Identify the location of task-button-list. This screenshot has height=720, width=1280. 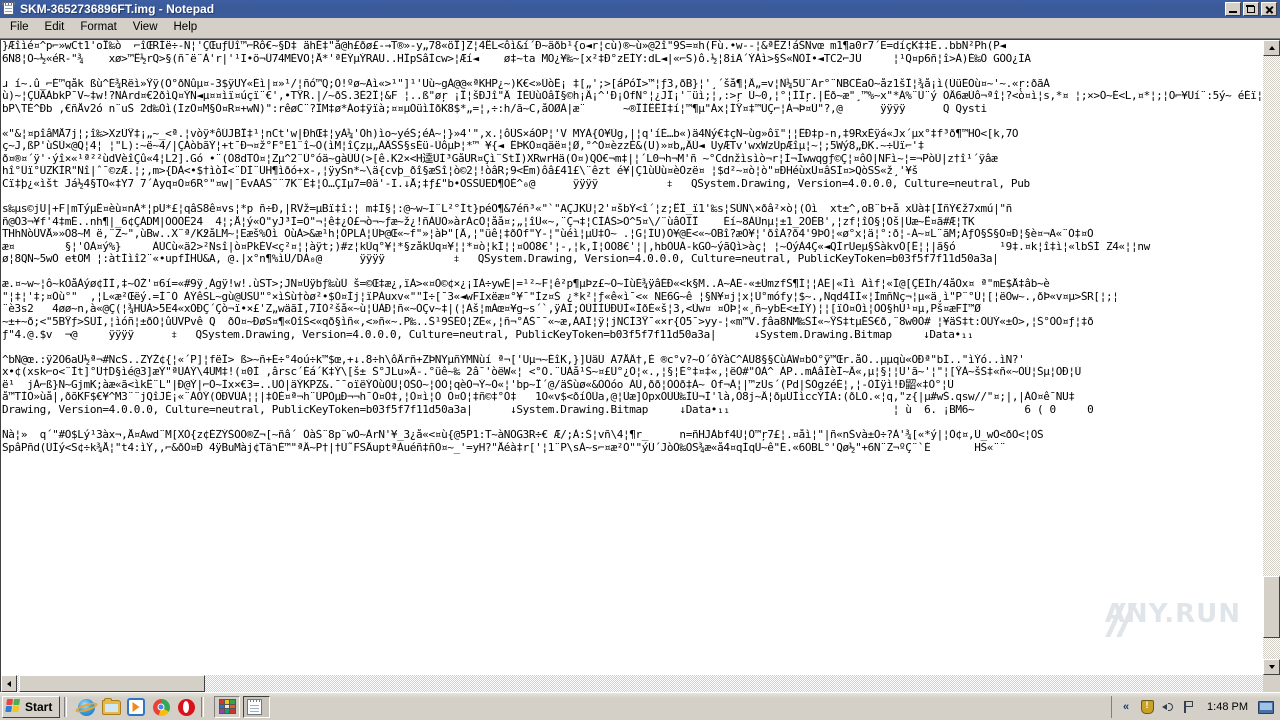
(662, 706).